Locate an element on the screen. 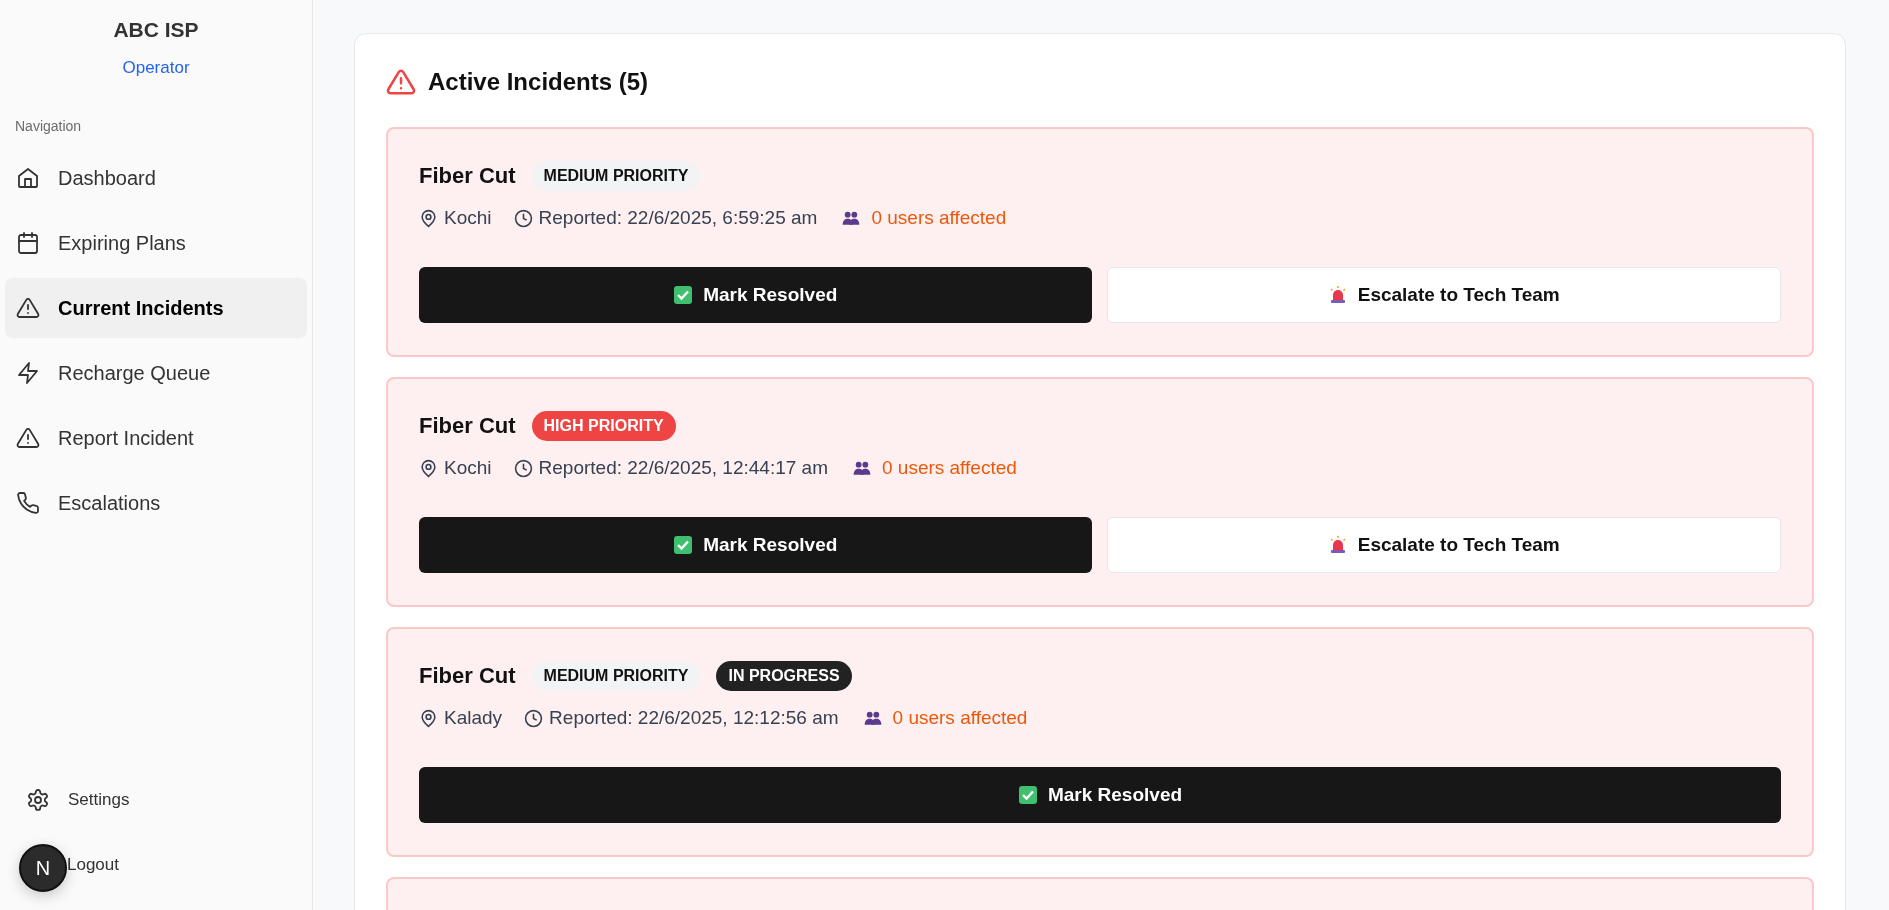 The image size is (1889, 910). brand-name: ABC ISP is located at coordinates (156, 30).